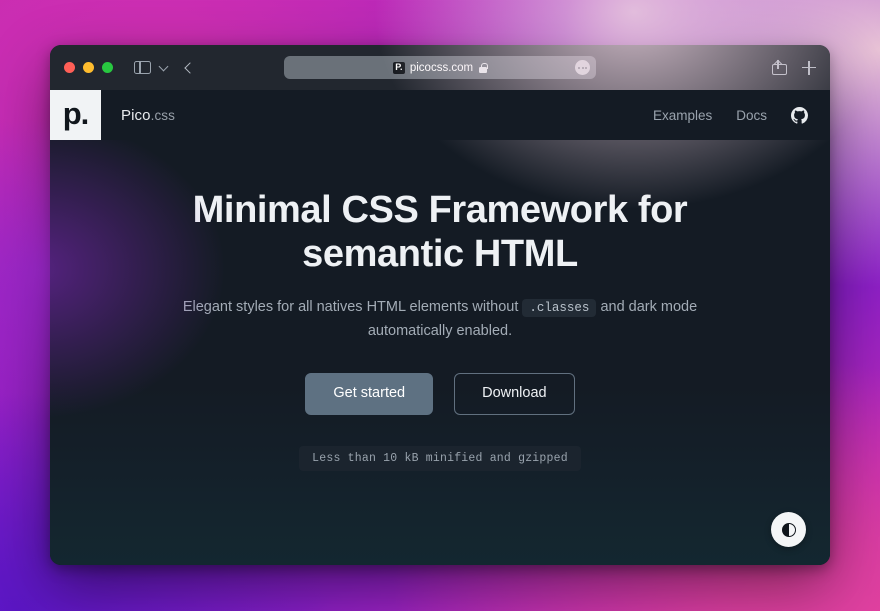 The image size is (880, 611). Describe the element at coordinates (440, 232) in the screenshot. I see `hero-title: Minimal CSS Framework for semantic HTML` at that location.